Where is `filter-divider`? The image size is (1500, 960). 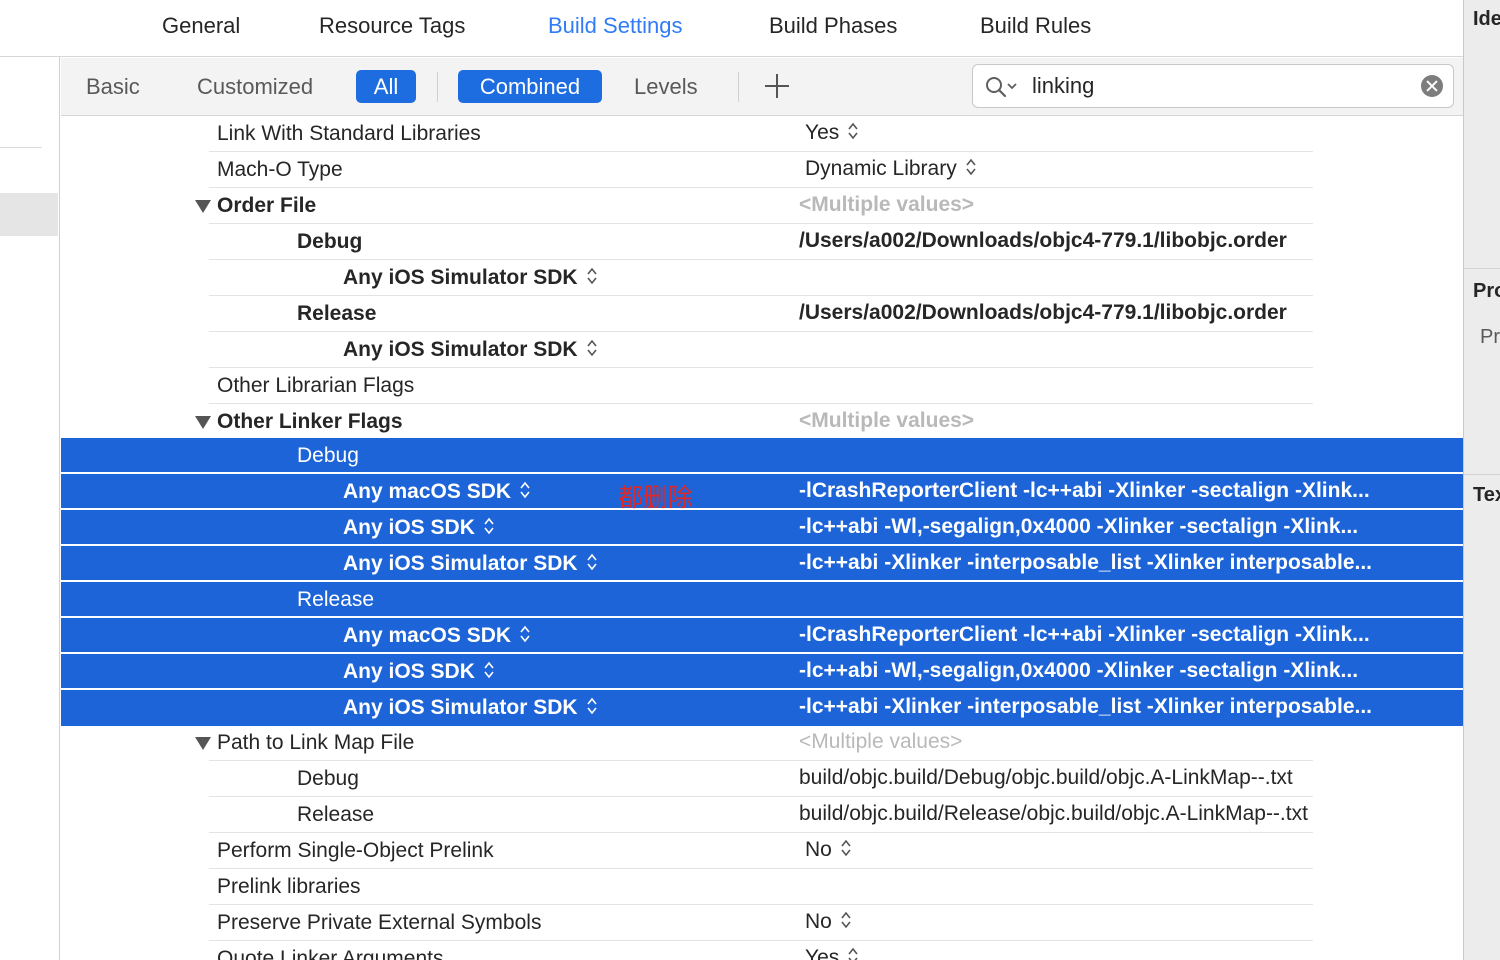
filter-divider is located at coordinates (738, 87).